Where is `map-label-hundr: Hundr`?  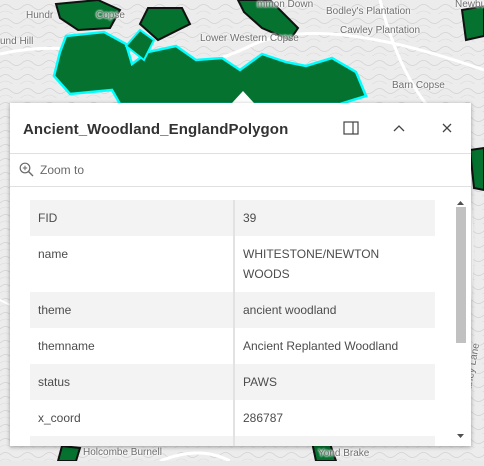
map-label-hundr: Hundr is located at coordinates (40, 15).